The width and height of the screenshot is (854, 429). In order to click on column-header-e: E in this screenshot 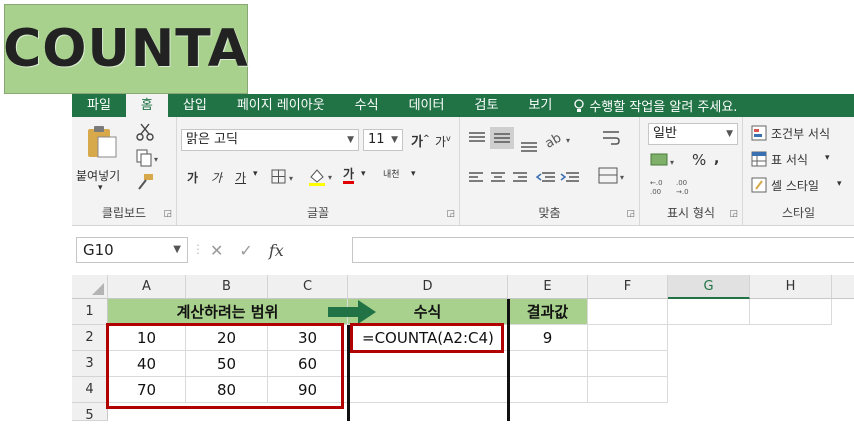, I will do `click(548, 287)`.